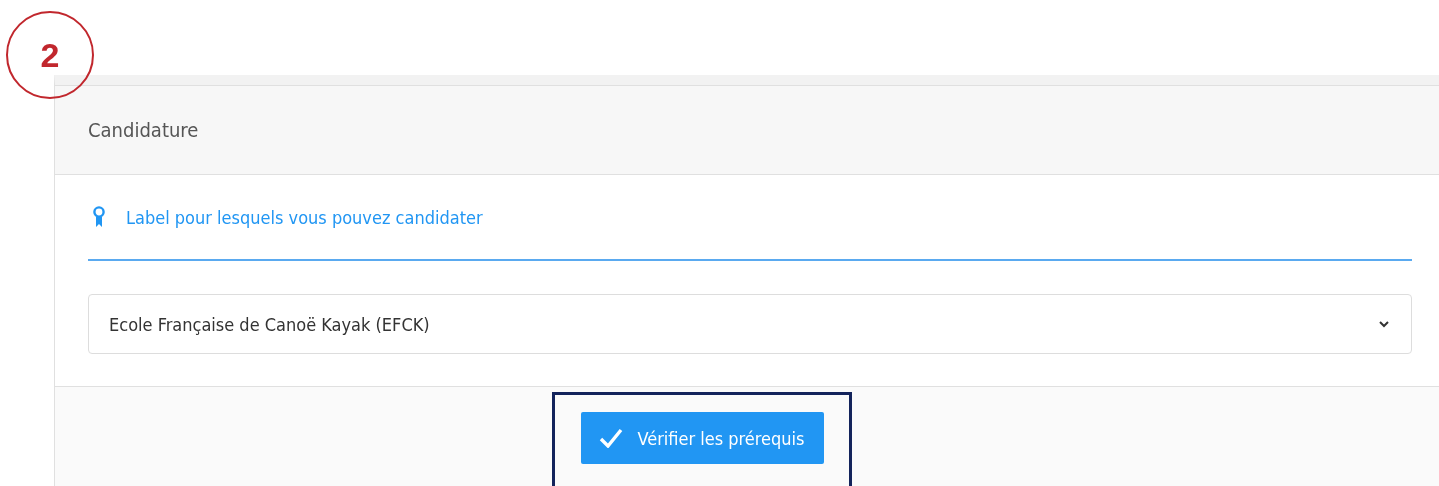  I want to click on section-heading: Label pour lesquels vous pouvez candidater, so click(304, 217).